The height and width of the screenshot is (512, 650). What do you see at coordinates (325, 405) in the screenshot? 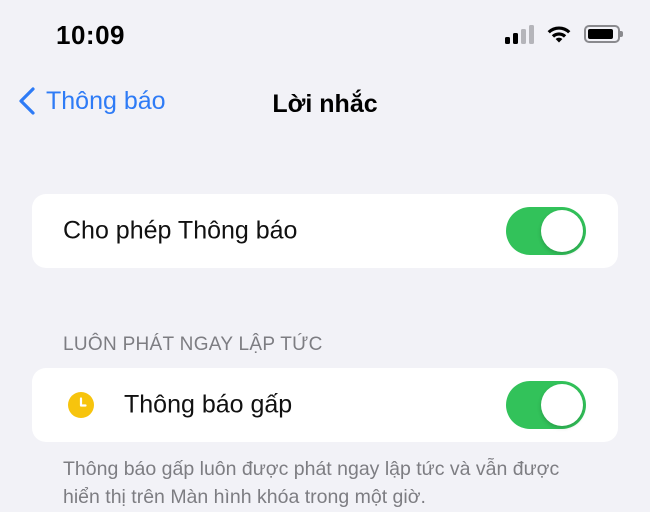
I see `urgent-notifications-row: Thông báo gấp` at bounding box center [325, 405].